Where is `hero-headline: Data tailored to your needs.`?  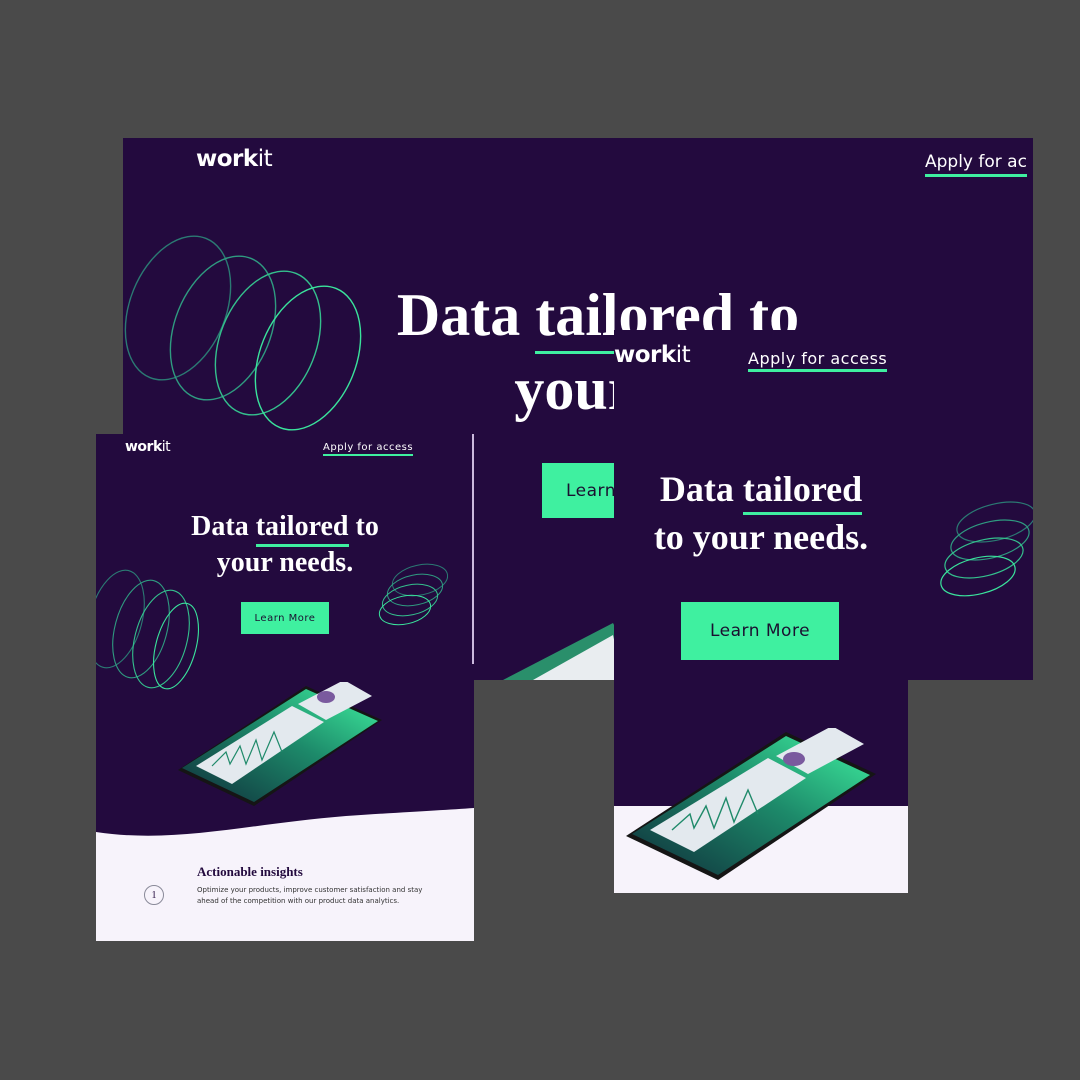 hero-headline: Data tailored to your needs. is located at coordinates (761, 513).